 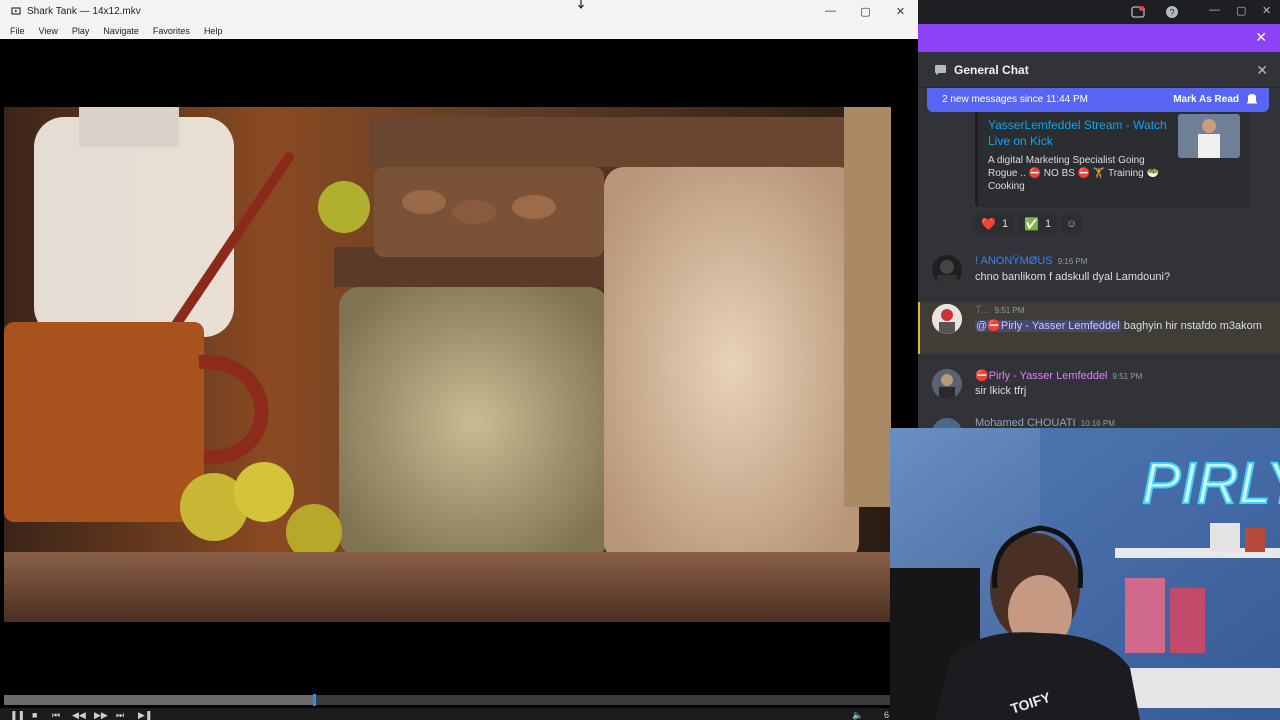 I want to click on chat-titlebar: ? — ▢ ✕, so click(x=1099, y=12).